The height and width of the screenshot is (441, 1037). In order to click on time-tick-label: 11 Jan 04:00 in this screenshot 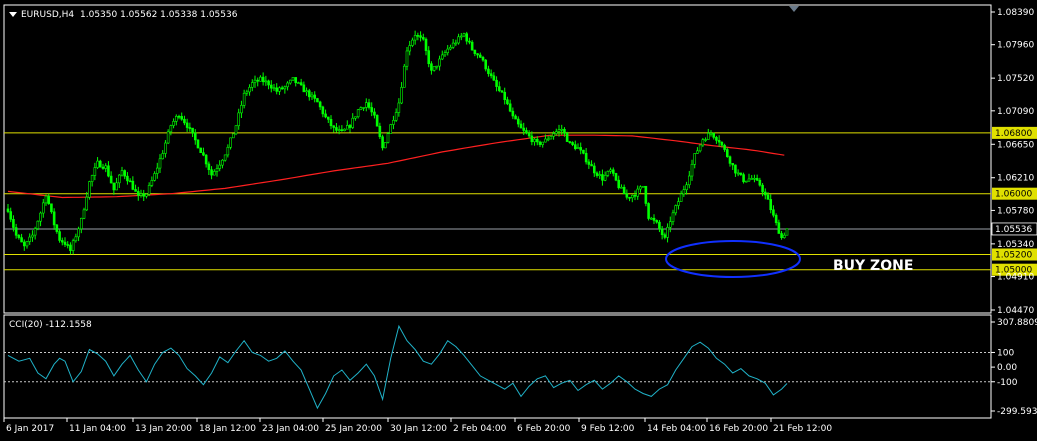, I will do `click(97, 429)`.